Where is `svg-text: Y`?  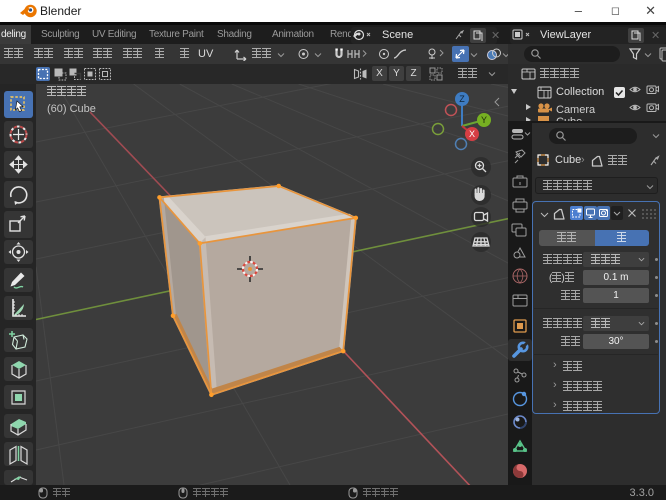
svg-text: Y is located at coordinates (484, 120).